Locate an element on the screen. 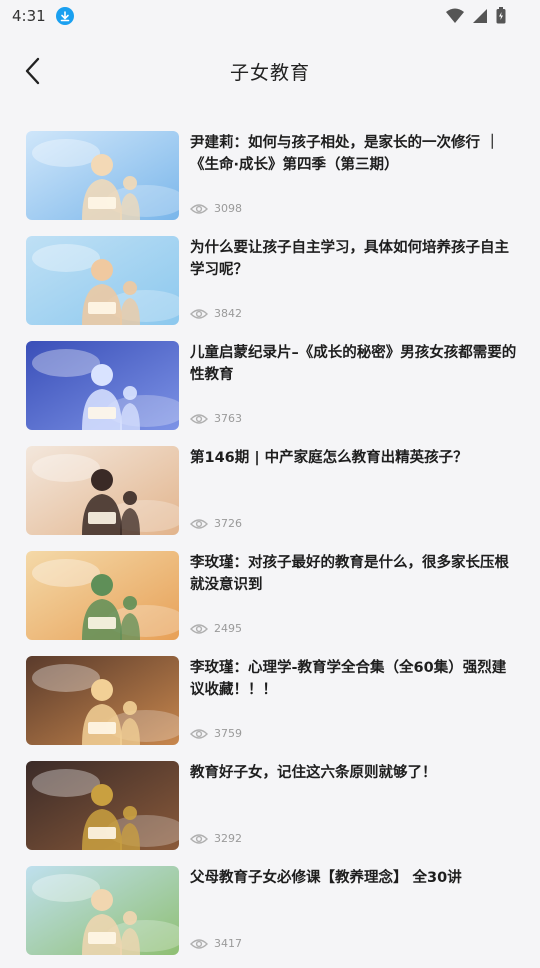 Image resolution: width=540 pixels, height=968 pixels. list-item: 第146期 | 中产家庭怎么教育出精英孩子？ 3726 is located at coordinates (270, 495).